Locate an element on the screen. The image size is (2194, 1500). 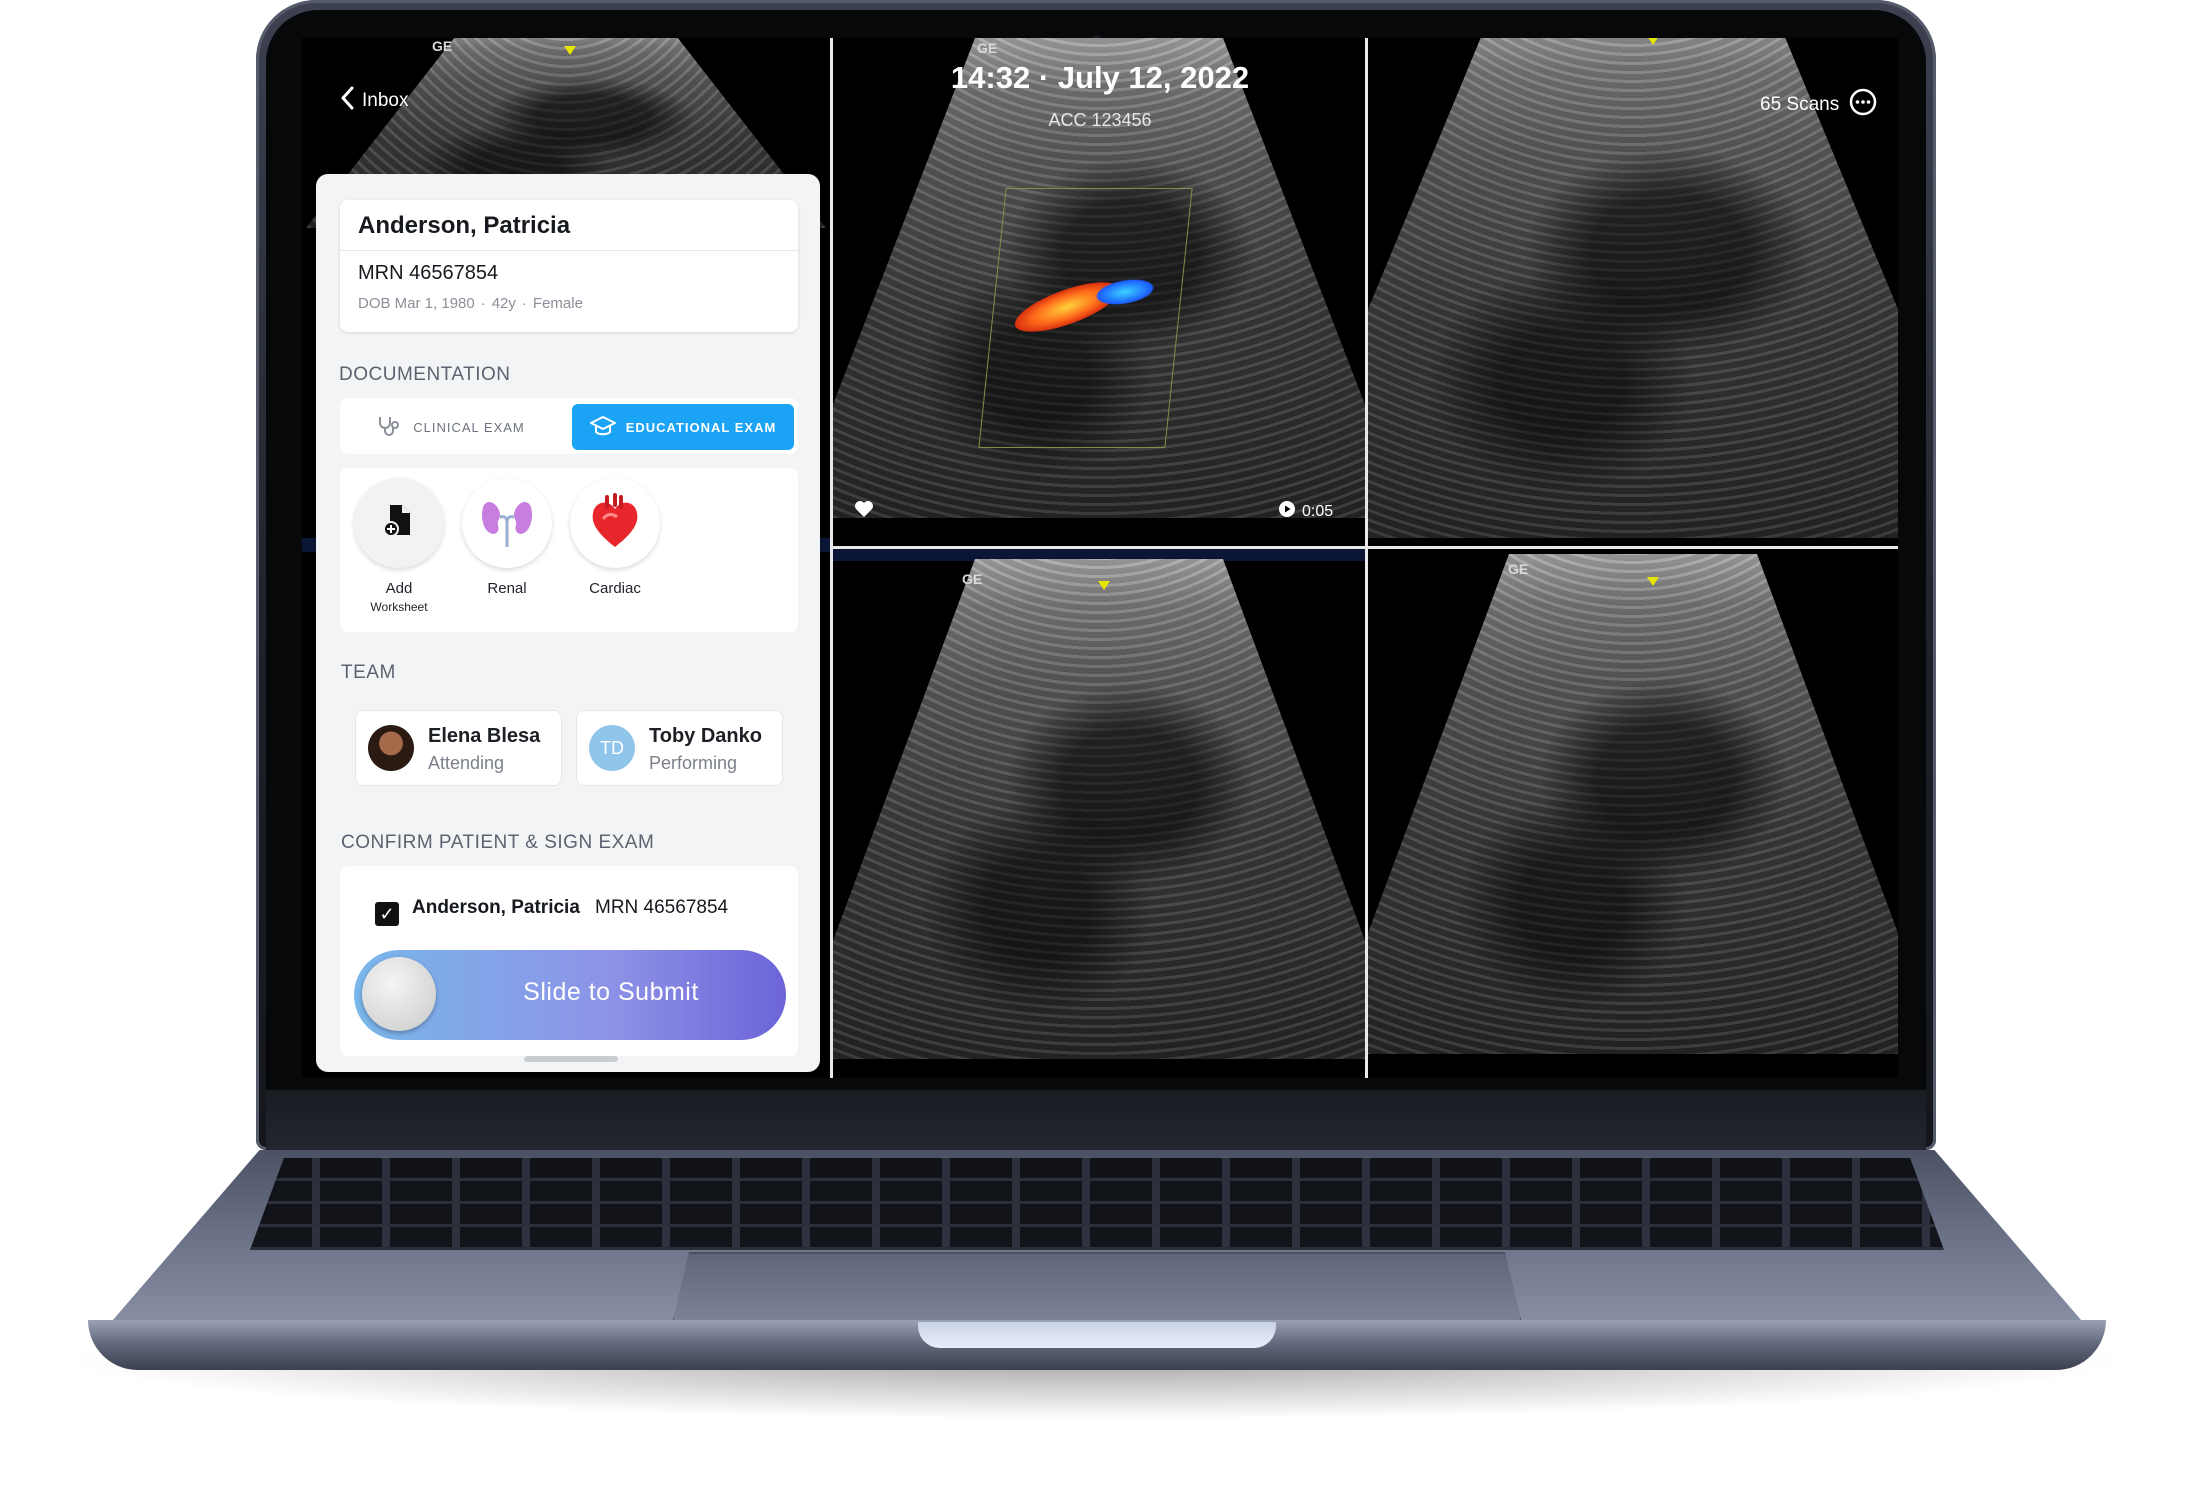
worksheet-add-button is located at coordinates (399, 523).